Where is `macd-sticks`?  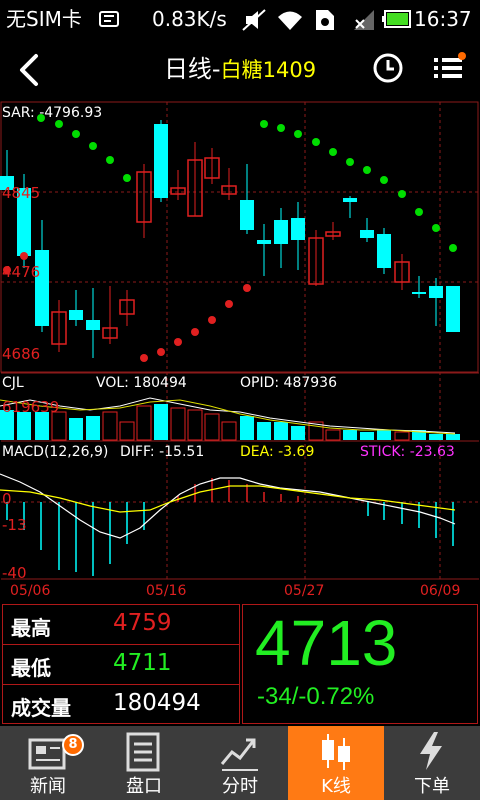 macd-sticks is located at coordinates (230, 539).